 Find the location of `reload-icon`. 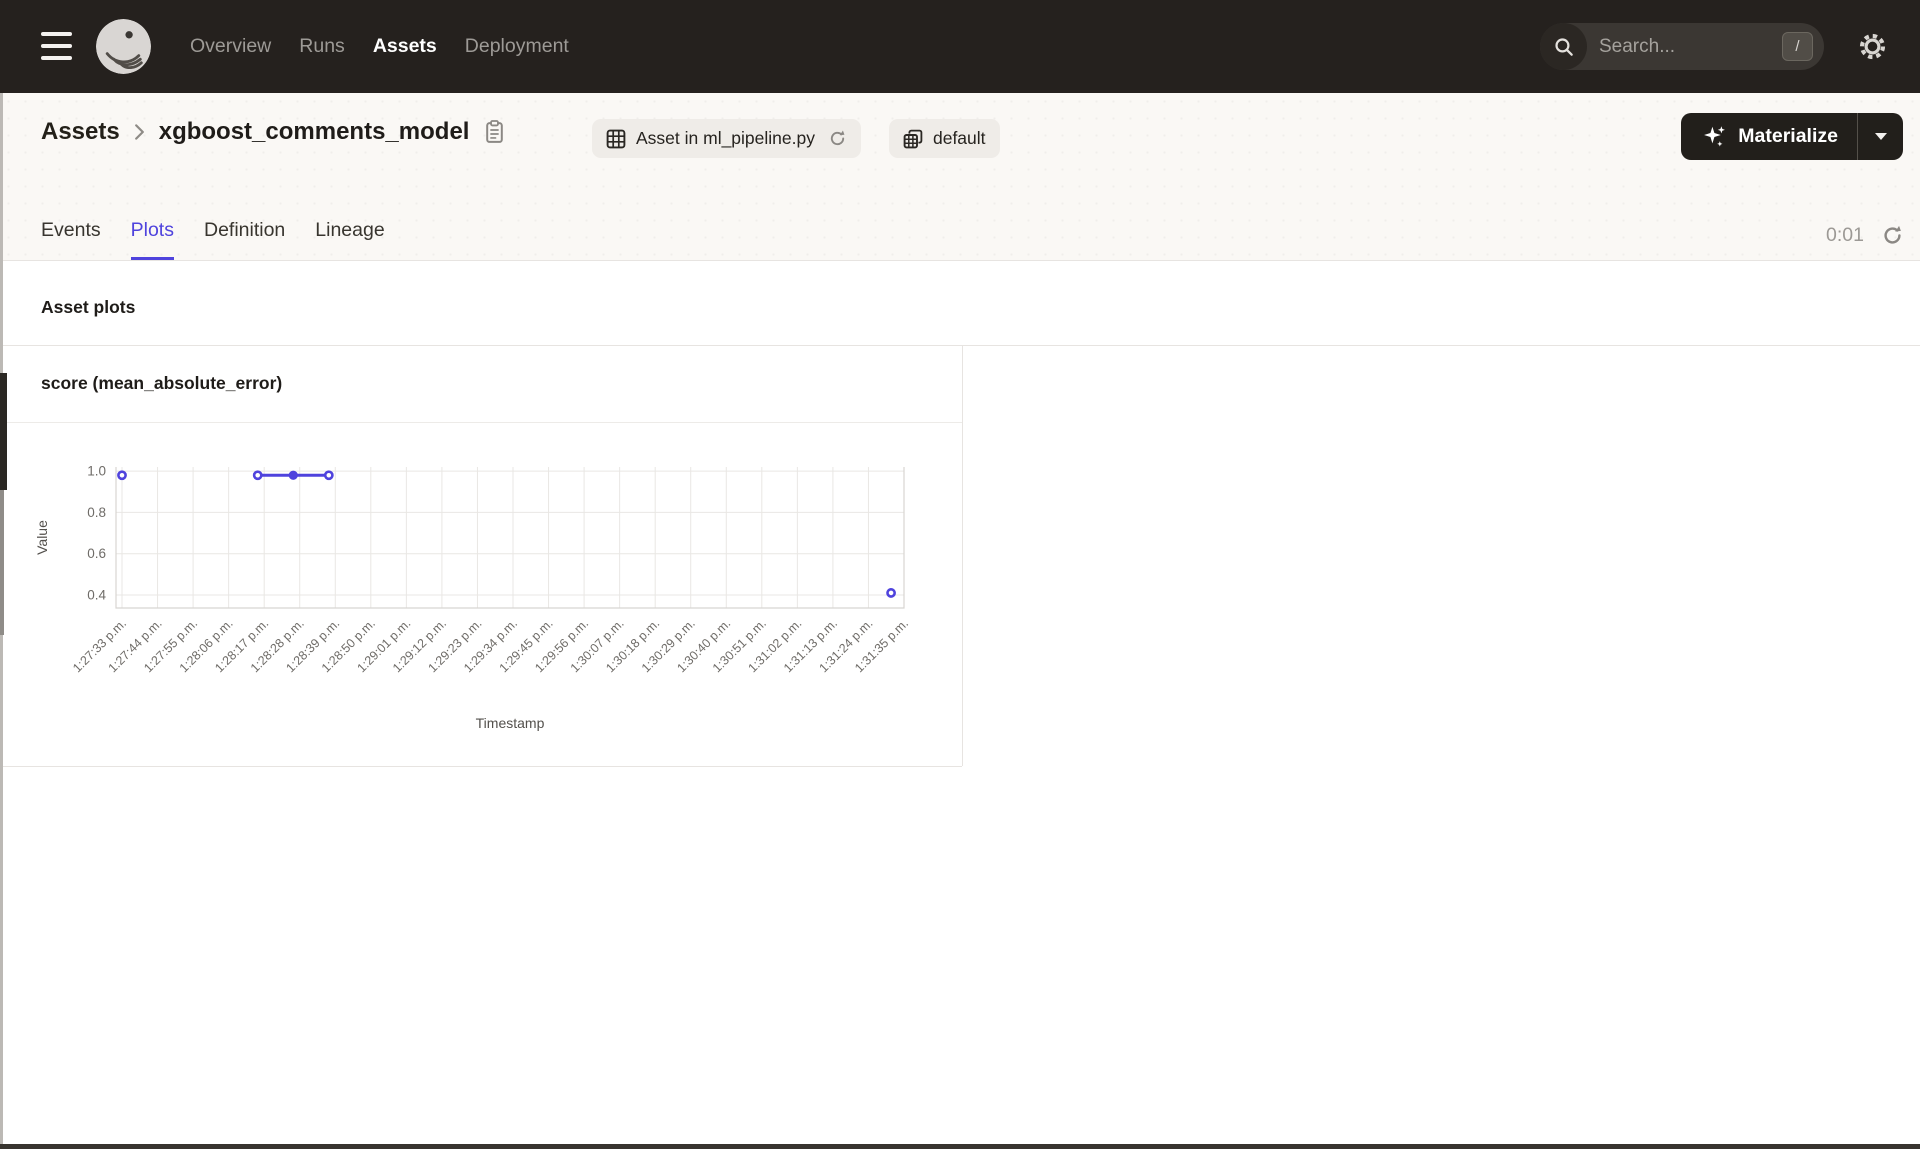

reload-icon is located at coordinates (837, 138).